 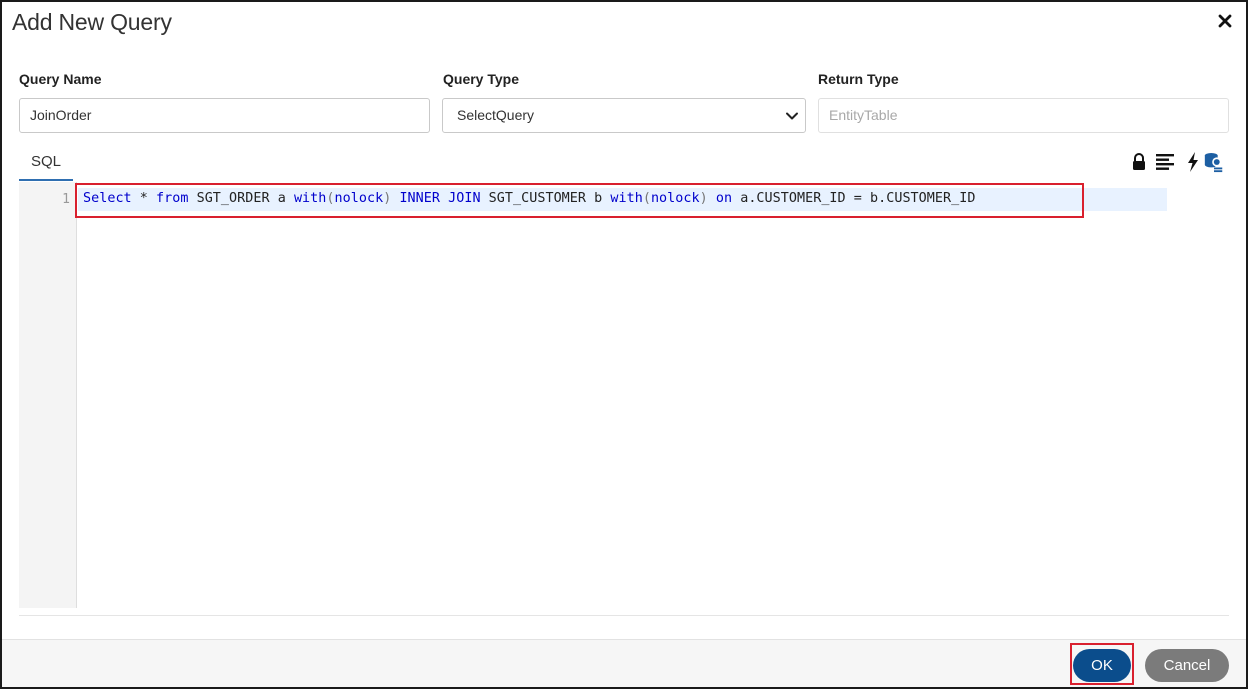 I want to click on query-name-label: Query Name, so click(x=60, y=79).